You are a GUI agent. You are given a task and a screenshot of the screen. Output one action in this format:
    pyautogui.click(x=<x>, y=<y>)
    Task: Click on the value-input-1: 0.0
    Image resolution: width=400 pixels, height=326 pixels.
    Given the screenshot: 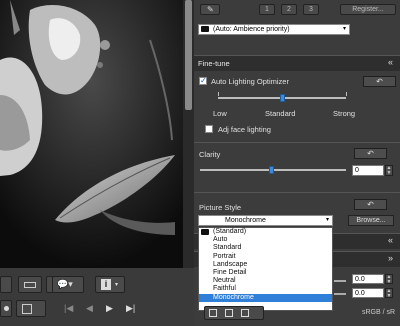 What is the action you would take?
    pyautogui.click(x=368, y=279)
    